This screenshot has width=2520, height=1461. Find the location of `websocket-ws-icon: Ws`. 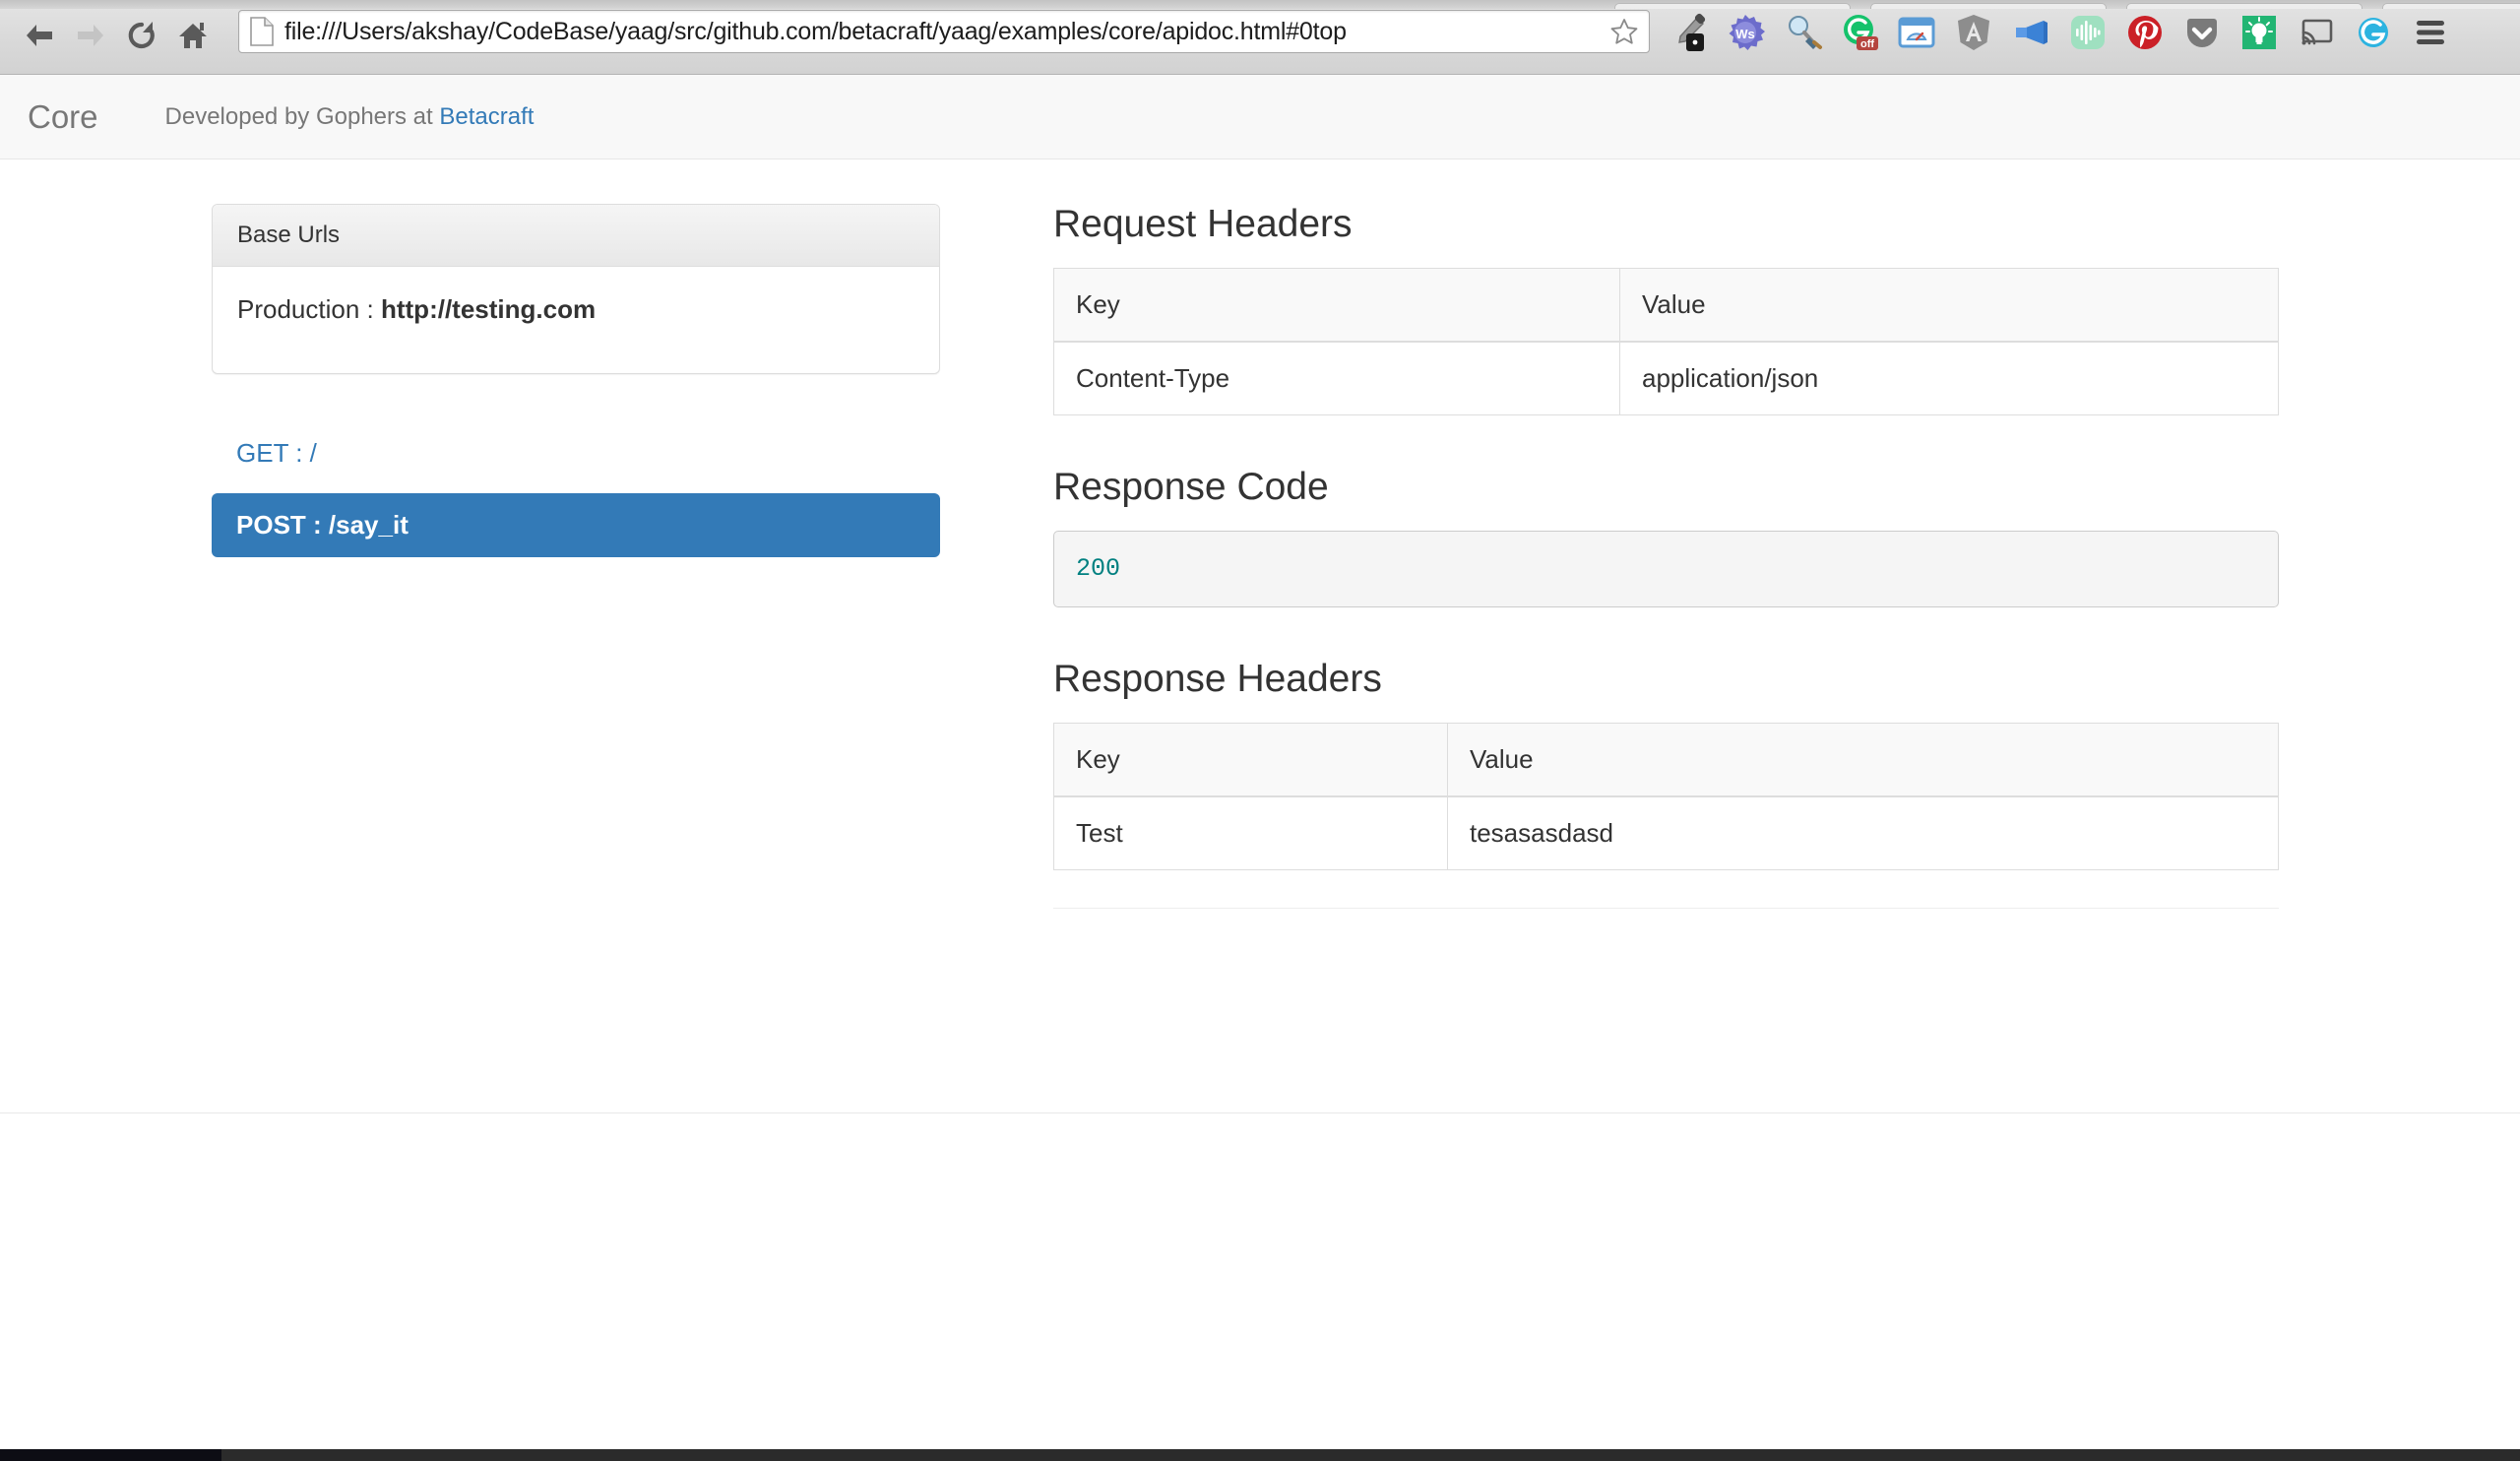

websocket-ws-icon: Ws is located at coordinates (1745, 32).